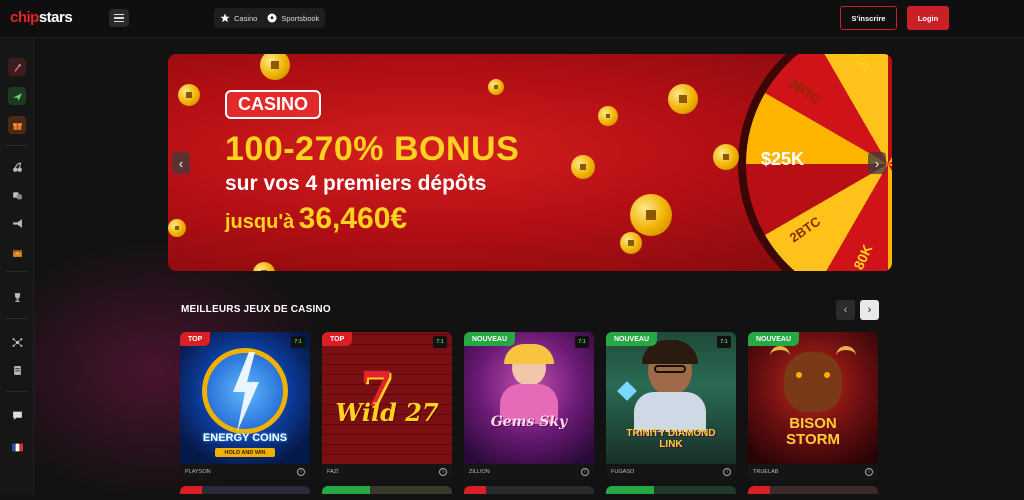 The width and height of the screenshot is (1024, 500). I want to click on game-thumbnail: TRINITY DIAMOND LINK, so click(671, 398).